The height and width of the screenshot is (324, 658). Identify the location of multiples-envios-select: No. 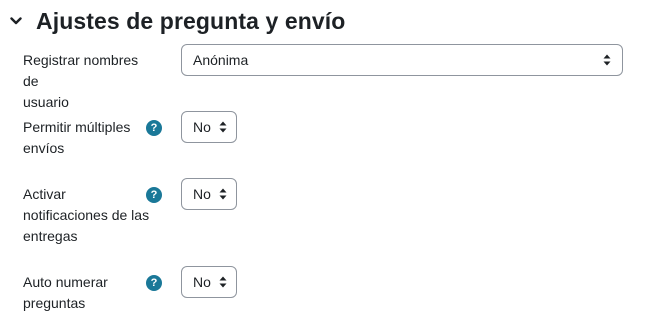
(209, 127).